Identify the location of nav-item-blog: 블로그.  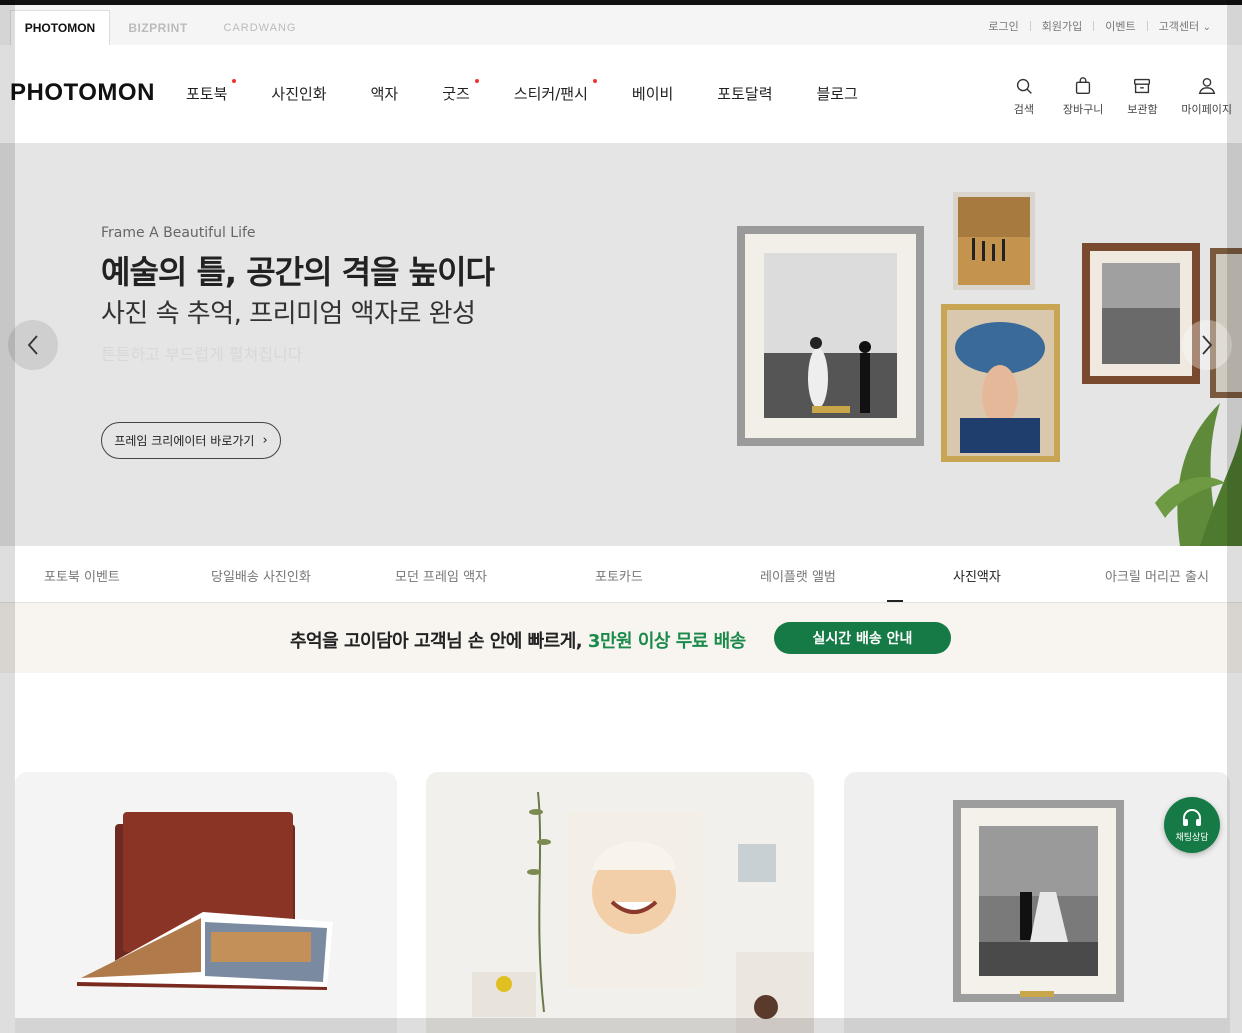
(837, 93).